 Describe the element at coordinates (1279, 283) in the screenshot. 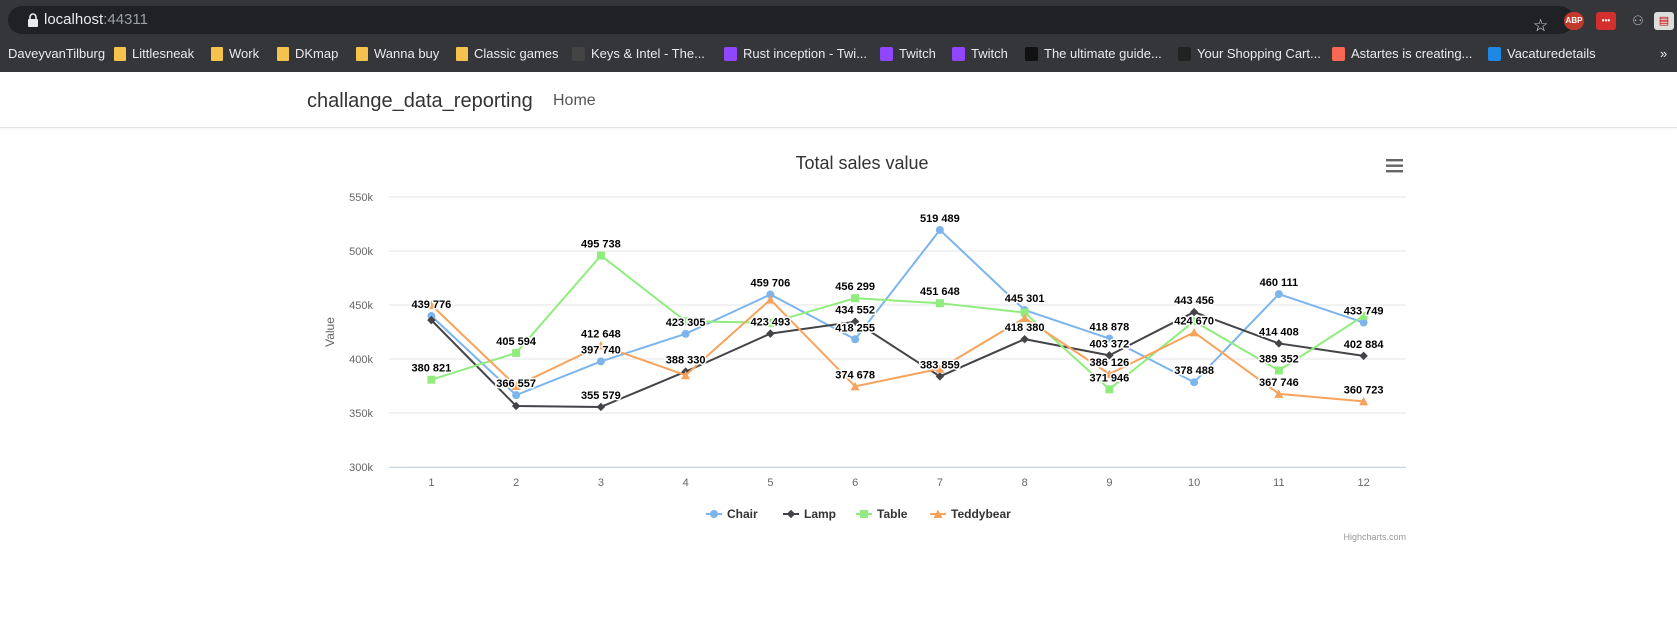

I see `data-label: 460 111` at that location.